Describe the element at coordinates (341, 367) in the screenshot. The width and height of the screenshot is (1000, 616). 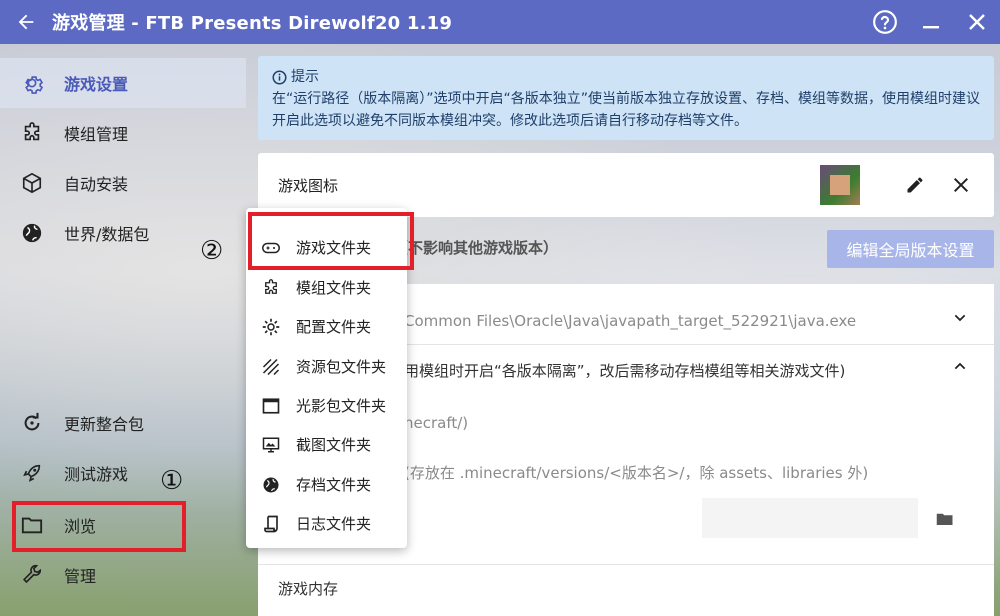
I see `menu-item-label: 资源包文件夹` at that location.